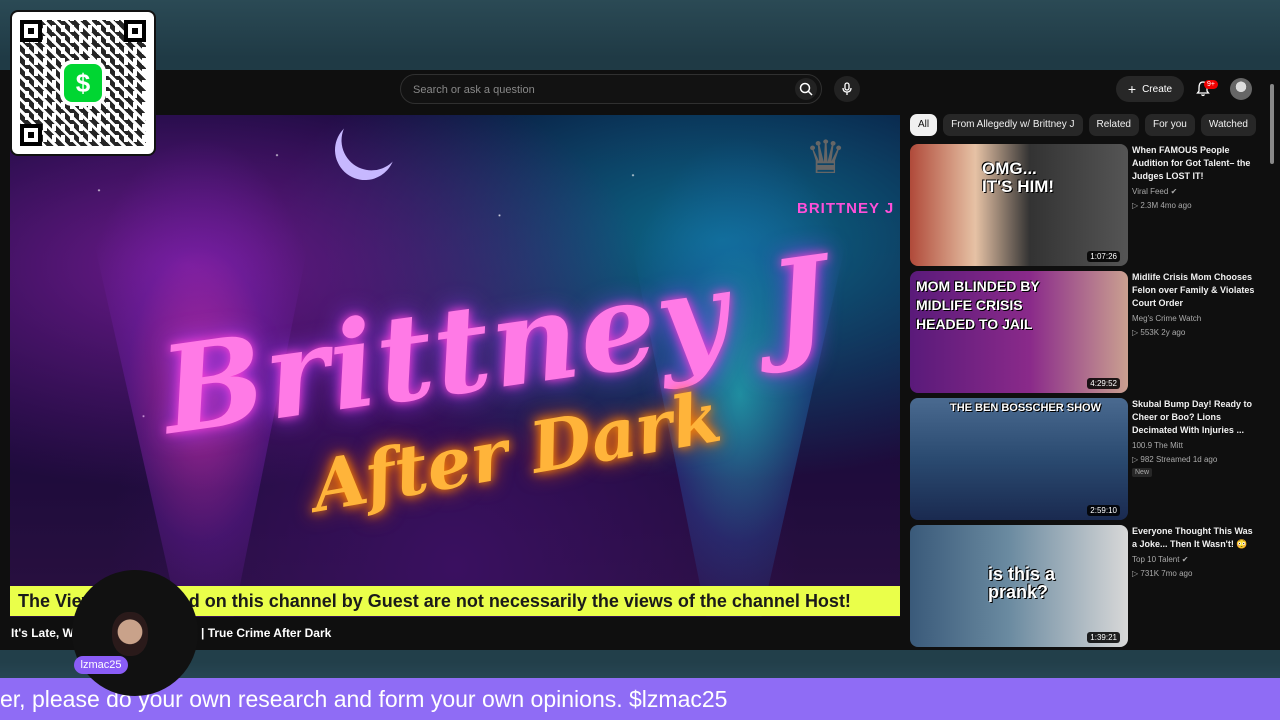 Image resolution: width=1280 pixels, height=720 pixels. What do you see at coordinates (1156, 559) in the screenshot?
I see `channel-name-text: Top 10 Talent` at bounding box center [1156, 559].